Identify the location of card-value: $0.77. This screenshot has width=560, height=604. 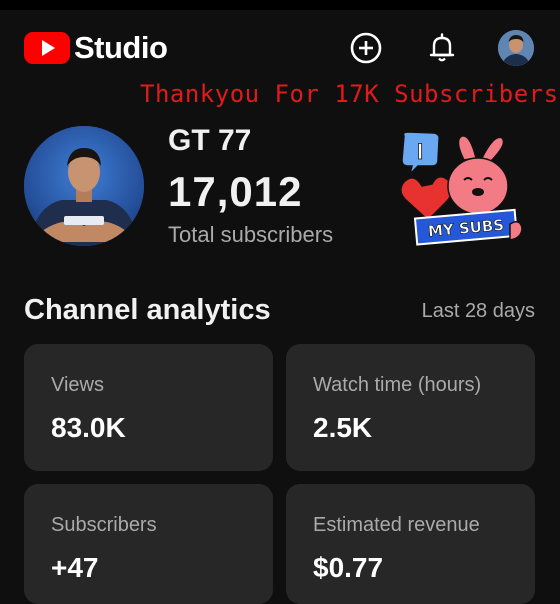
(348, 567).